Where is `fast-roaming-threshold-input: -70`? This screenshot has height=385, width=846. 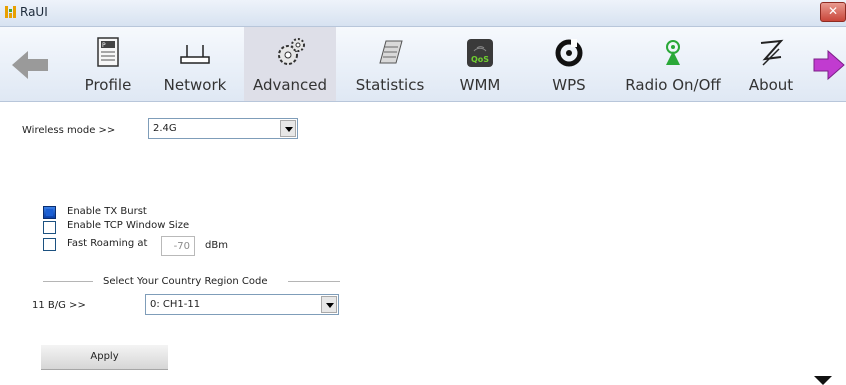 fast-roaming-threshold-input: -70 is located at coordinates (178, 246).